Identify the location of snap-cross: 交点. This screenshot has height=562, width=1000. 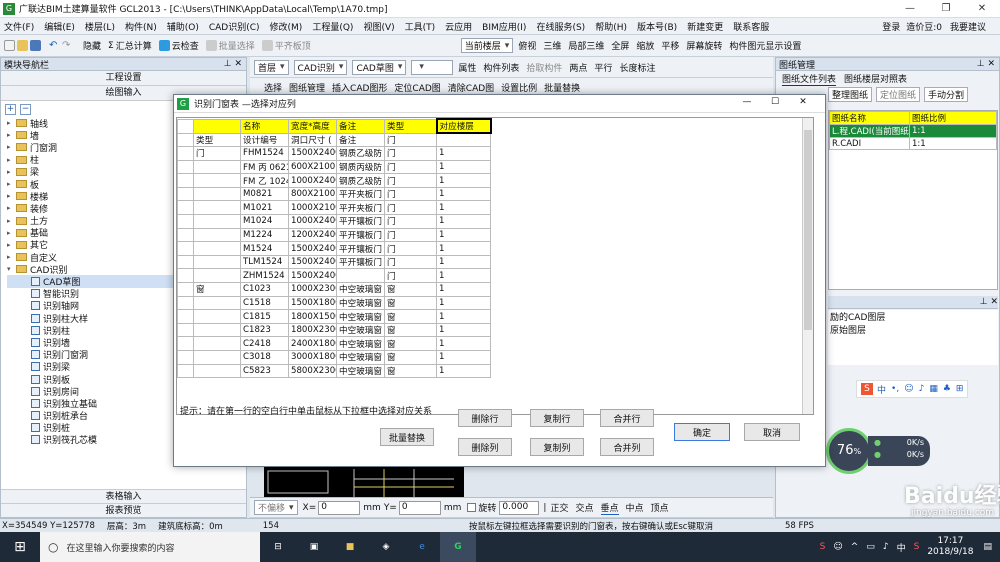
(584, 507).